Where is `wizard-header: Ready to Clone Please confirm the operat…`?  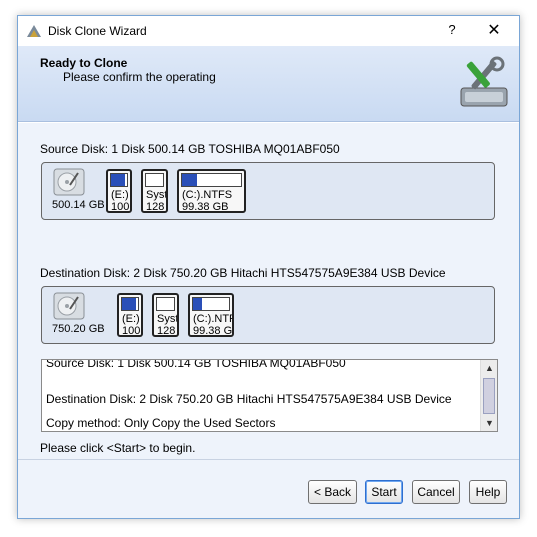
wizard-header: Ready to Clone Please confirm the operat… is located at coordinates (268, 84).